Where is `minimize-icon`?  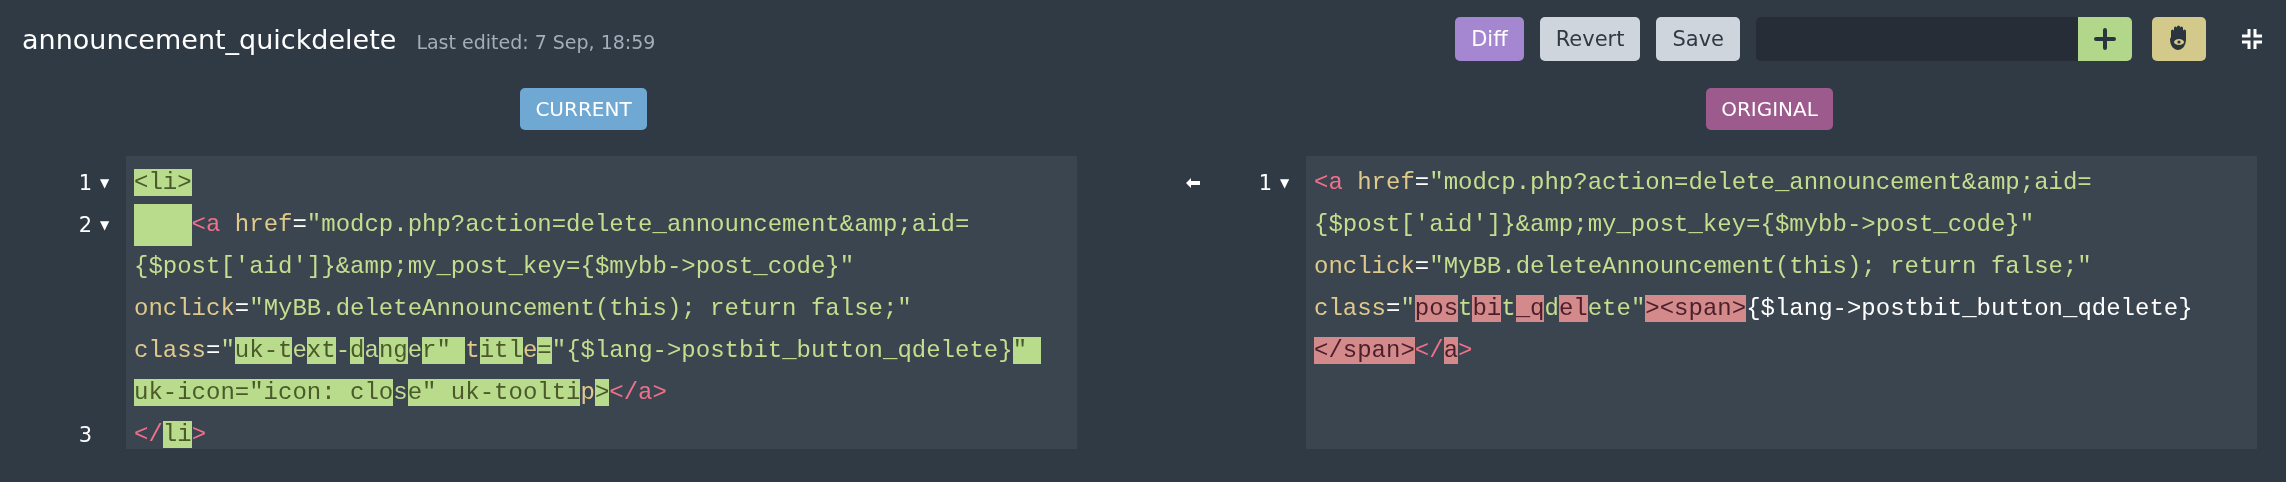
minimize-icon is located at coordinates (2252, 39).